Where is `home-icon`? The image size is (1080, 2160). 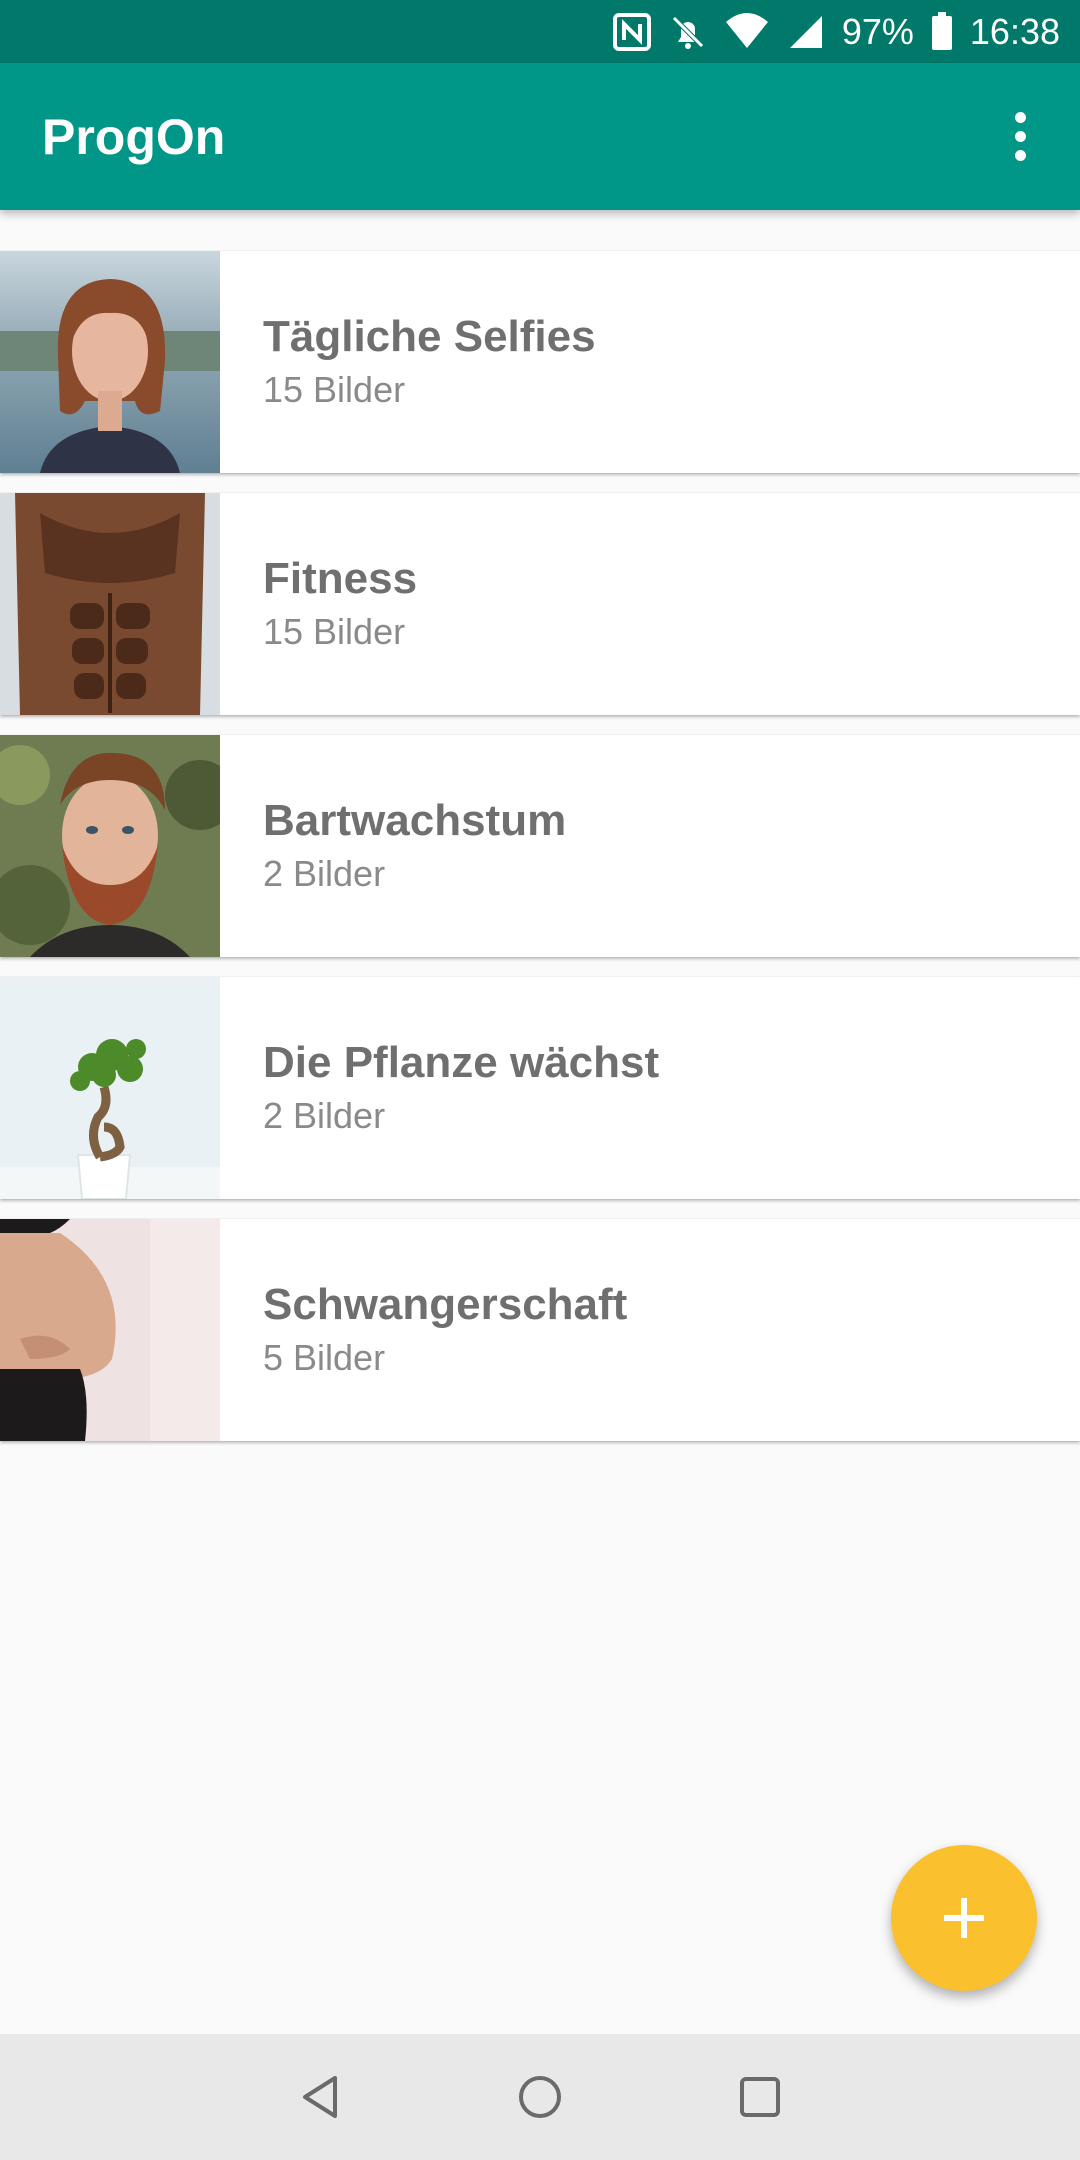
home-icon is located at coordinates (540, 2097).